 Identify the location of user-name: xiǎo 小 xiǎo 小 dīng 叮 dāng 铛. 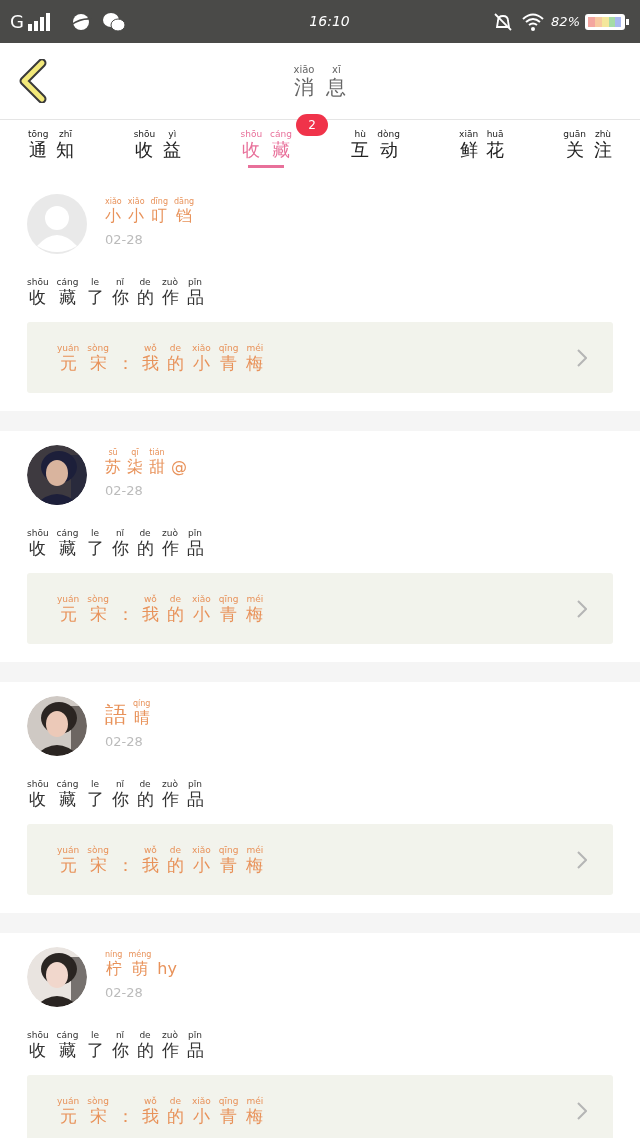
(150, 211).